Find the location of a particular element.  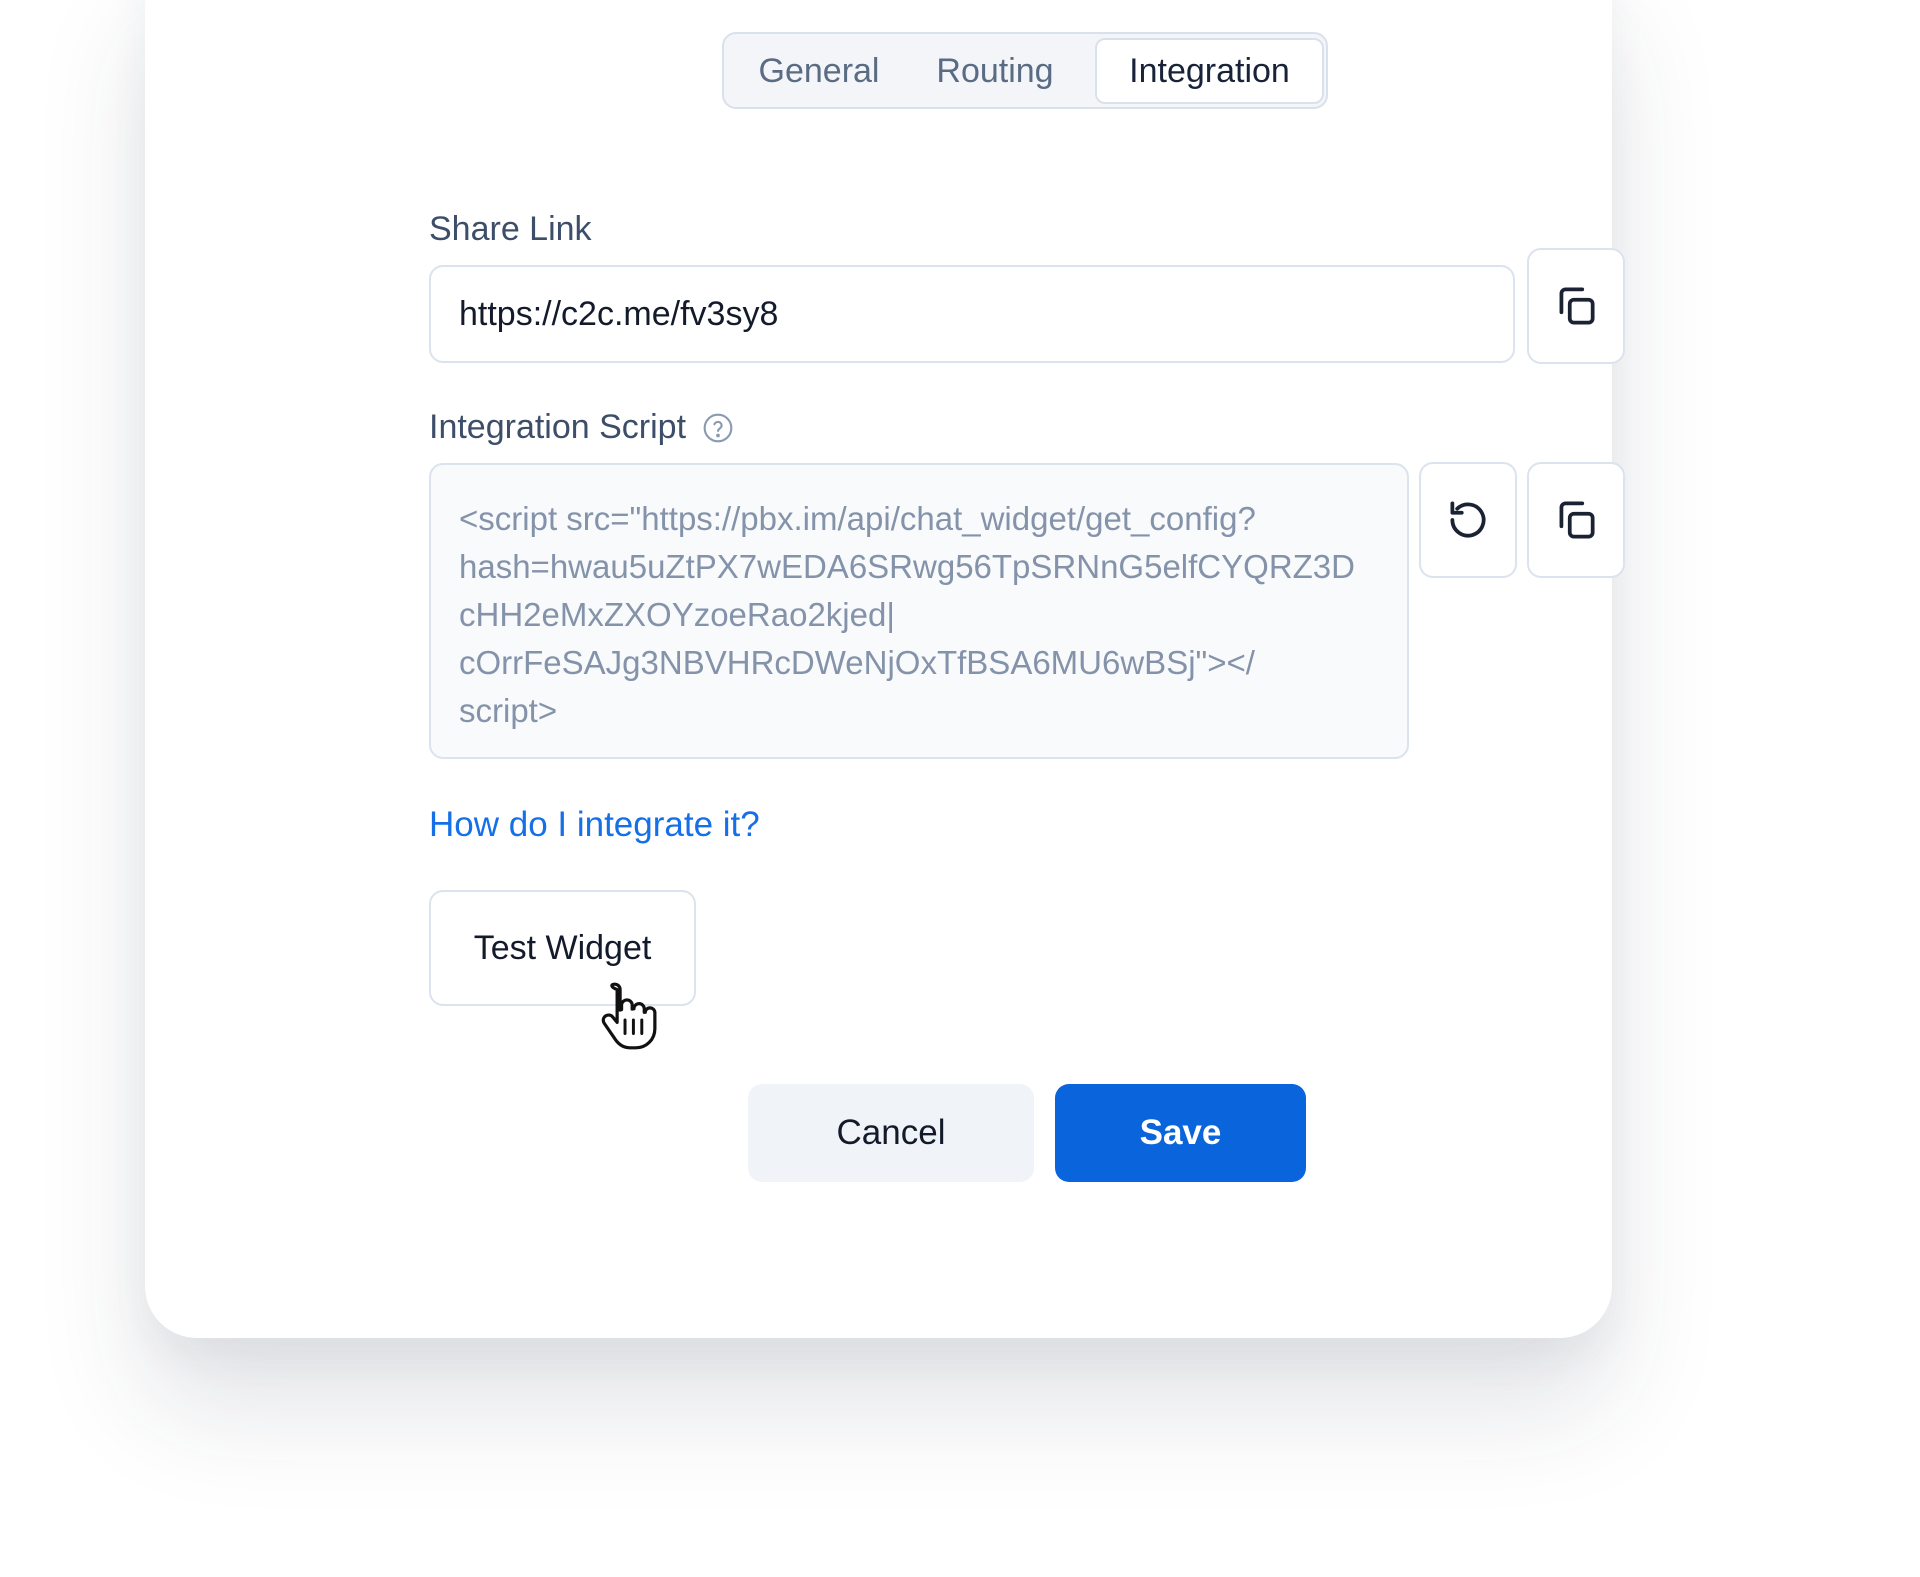

refresh-icon is located at coordinates (1468, 519).